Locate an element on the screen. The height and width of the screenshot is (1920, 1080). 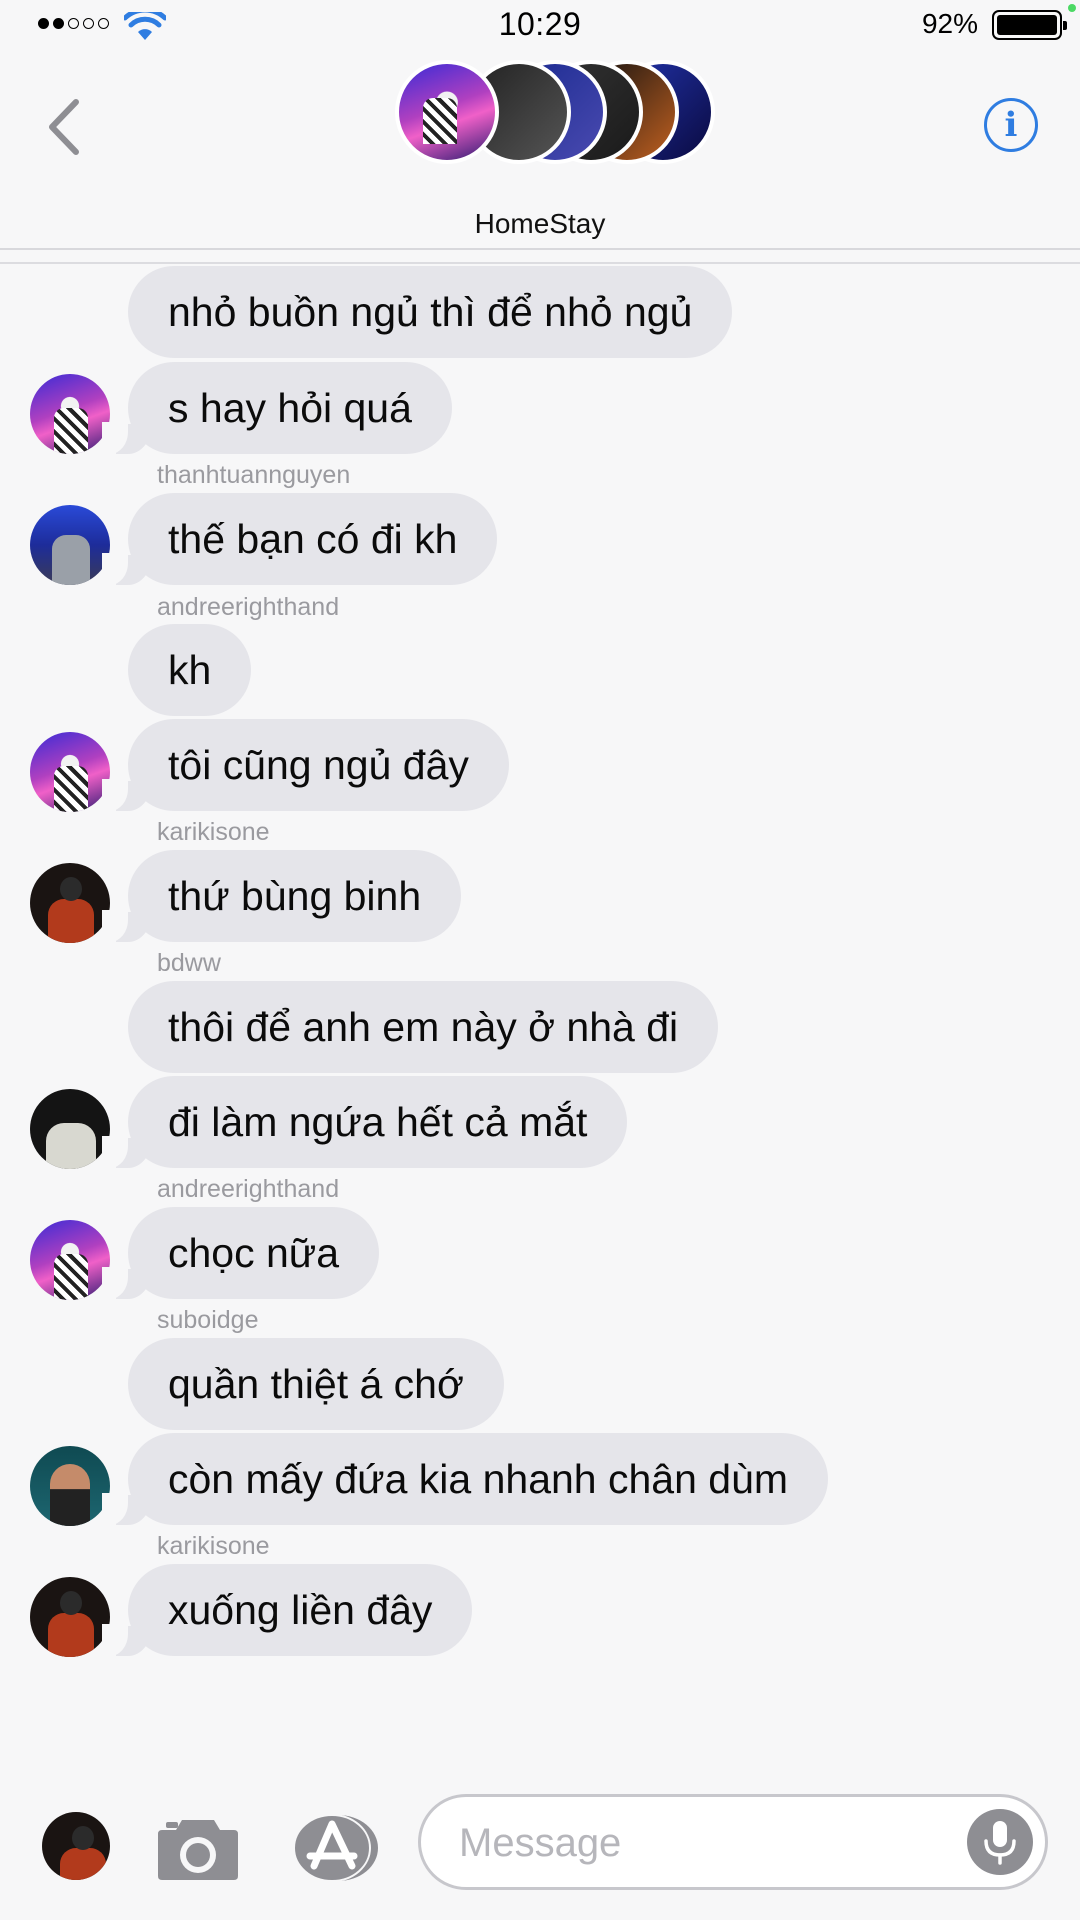
message-bubble: s hay hỏi quá is located at coordinates (277, 408).